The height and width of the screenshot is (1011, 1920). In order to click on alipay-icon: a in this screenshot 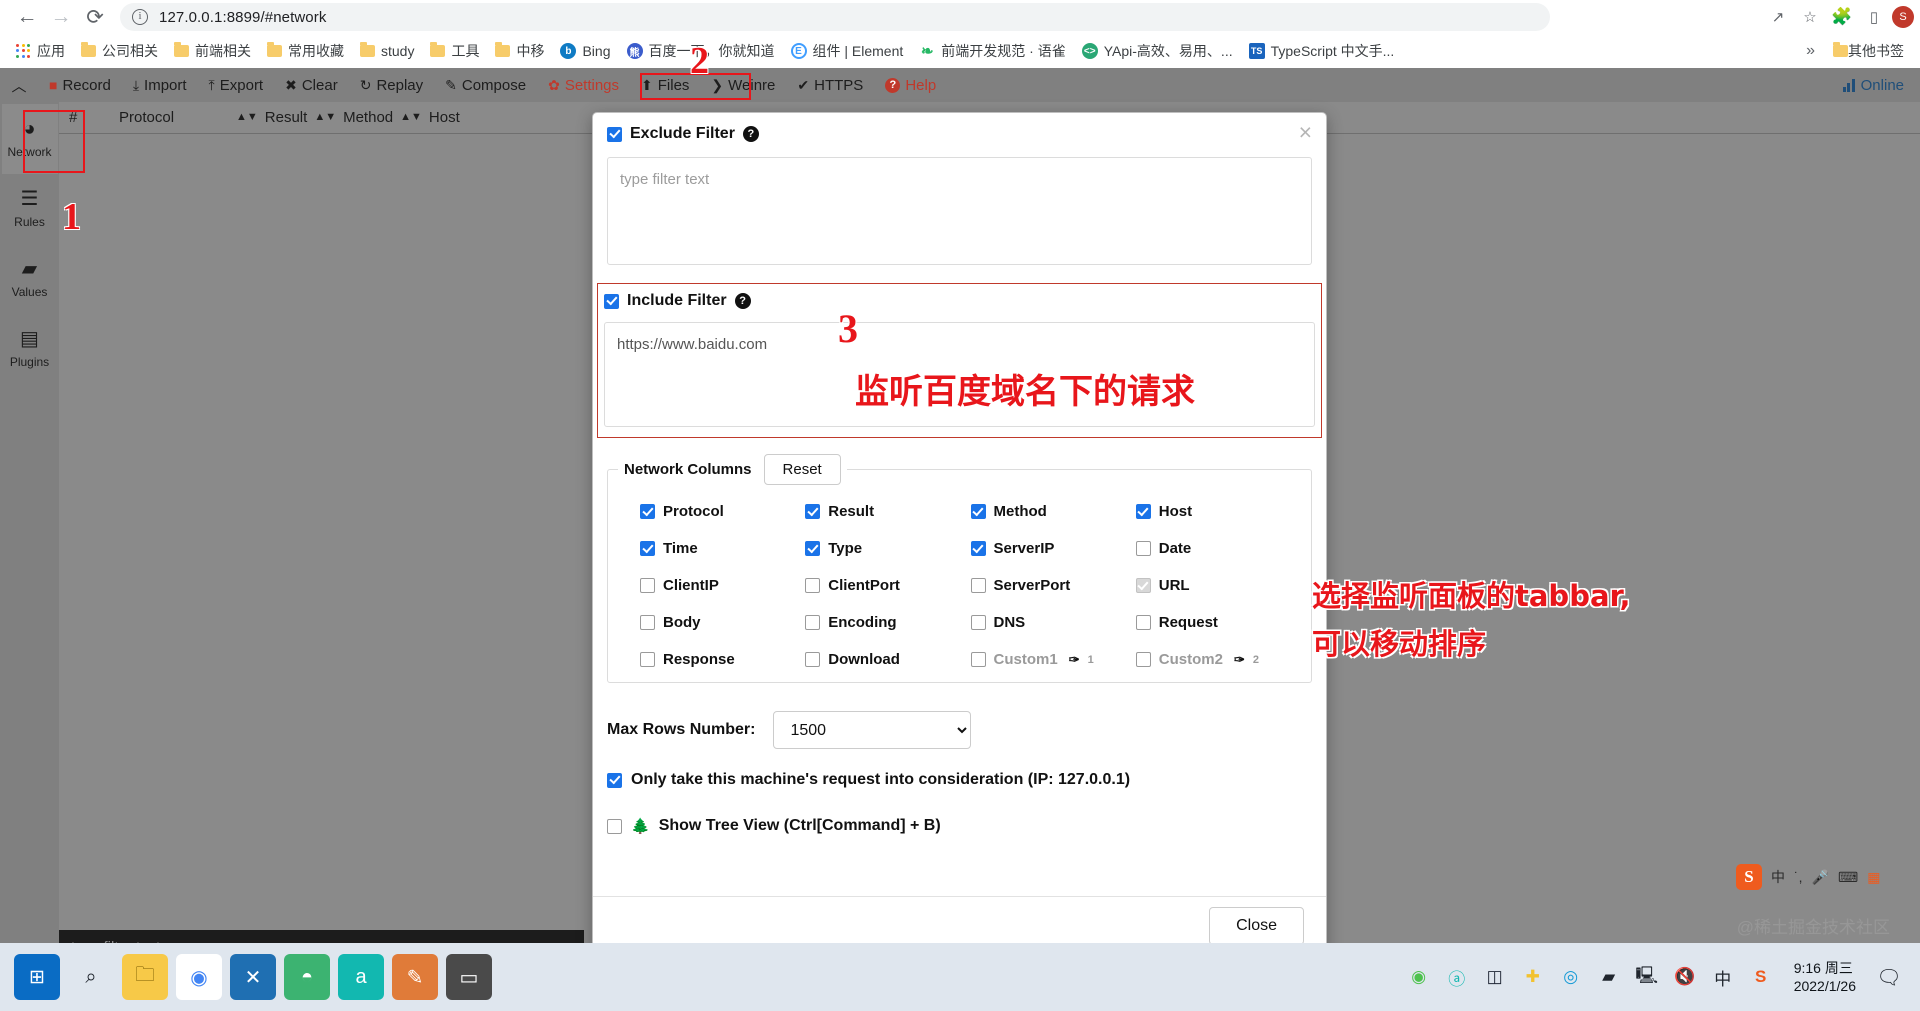, I will do `click(361, 977)`.